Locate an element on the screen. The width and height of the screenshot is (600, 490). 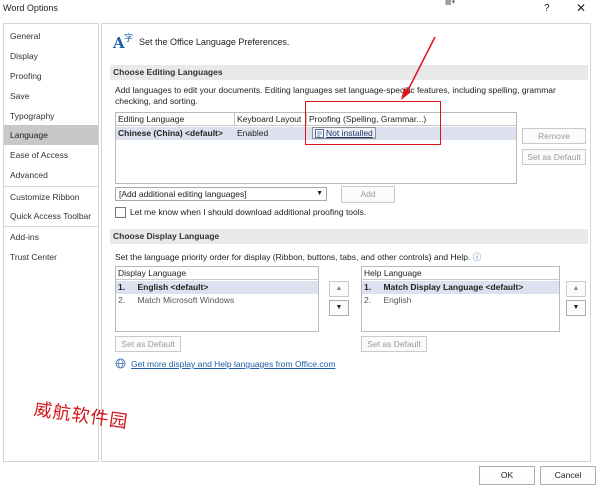
sidebar-item-customize-ribbon: Customize Ribbon is located at coordinates (51, 197).